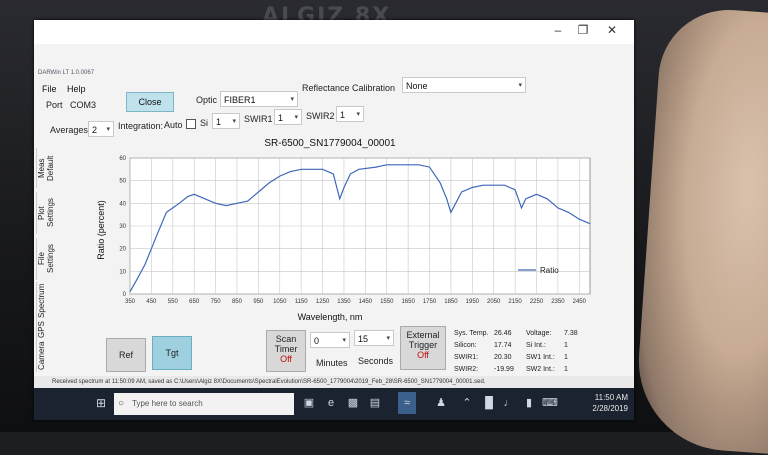 The height and width of the screenshot is (455, 768). What do you see at coordinates (258, 119) in the screenshot?
I see `swir1-label: SWIR1` at bounding box center [258, 119].